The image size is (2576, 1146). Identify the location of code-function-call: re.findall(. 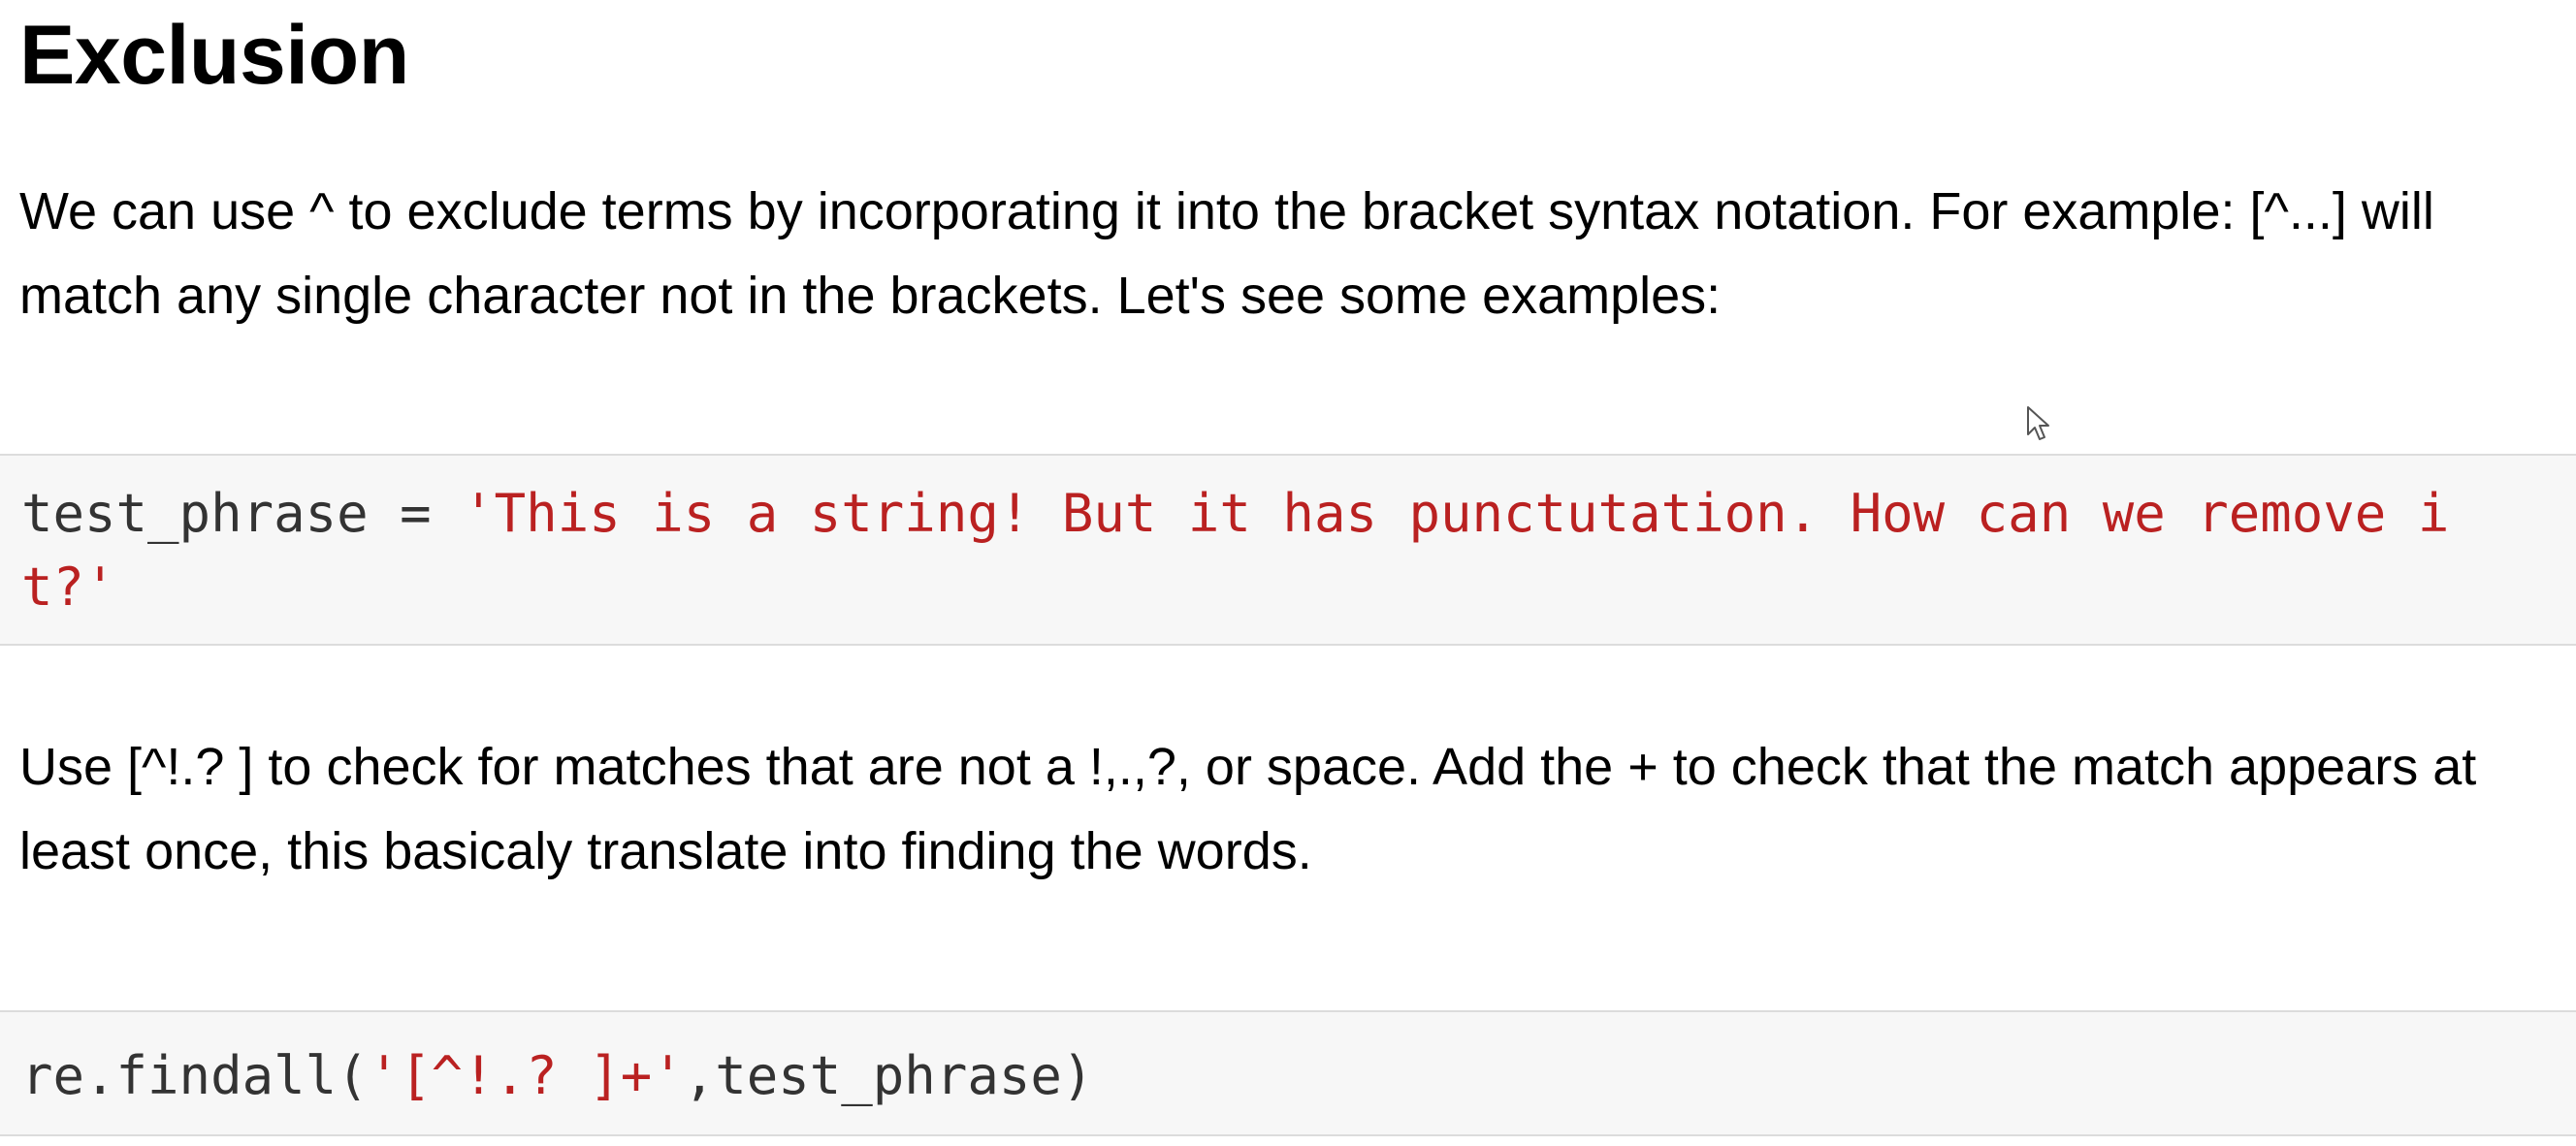
(195, 1075).